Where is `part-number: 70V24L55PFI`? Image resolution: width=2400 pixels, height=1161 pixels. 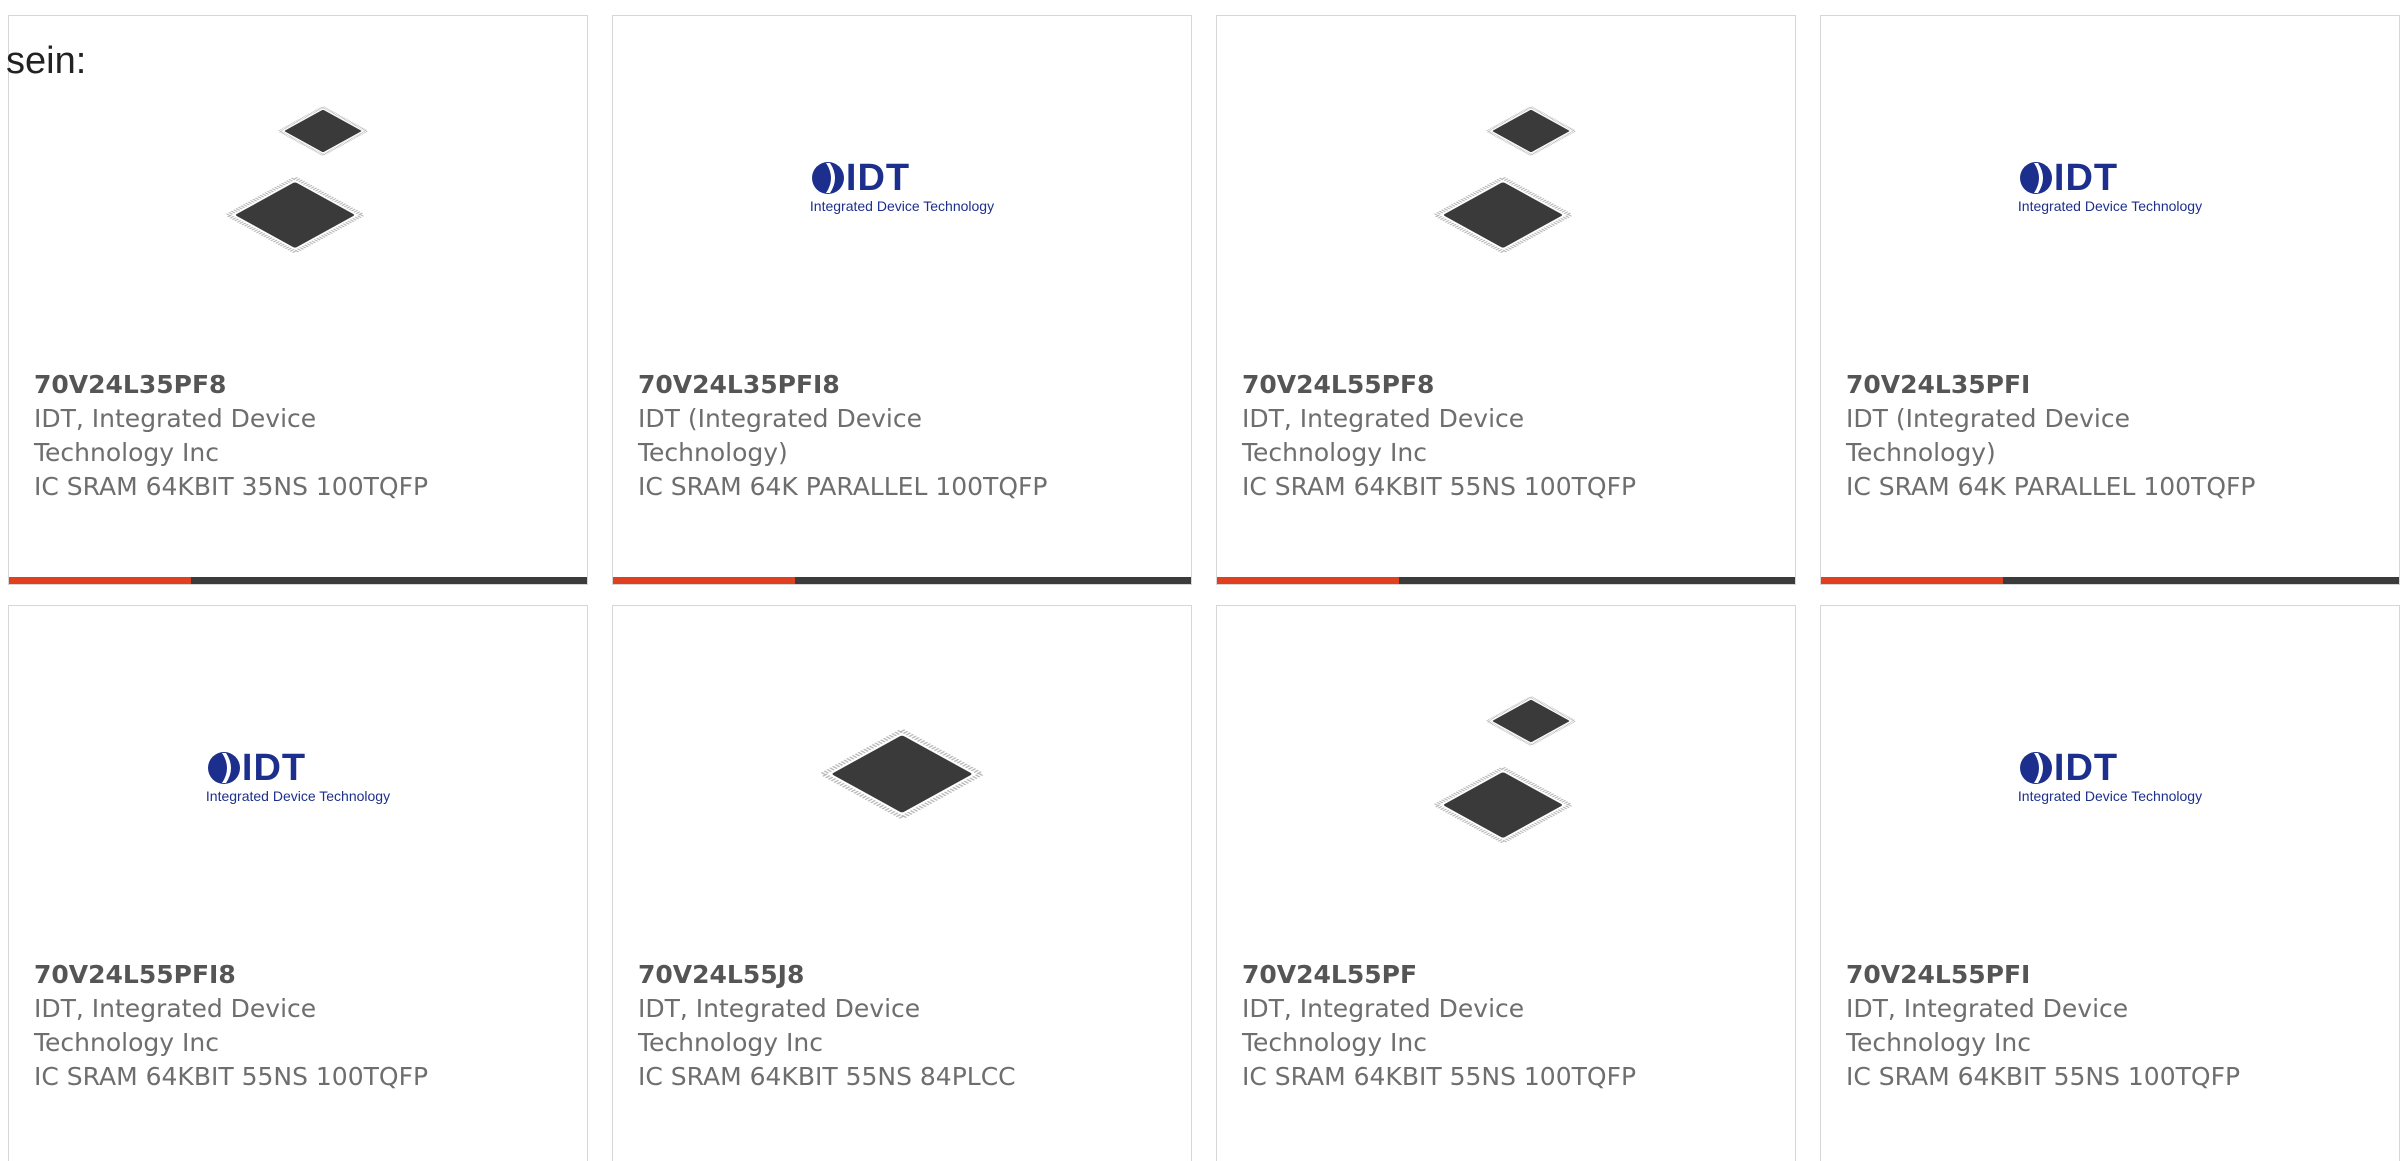 part-number: 70V24L55PFI is located at coordinates (2112, 975).